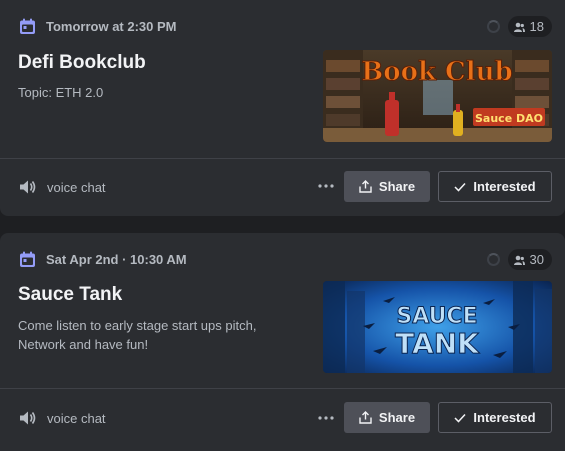 The width and height of the screenshot is (565, 451). I want to click on event-date: Tomorrow at 2:30 PM, so click(111, 26).